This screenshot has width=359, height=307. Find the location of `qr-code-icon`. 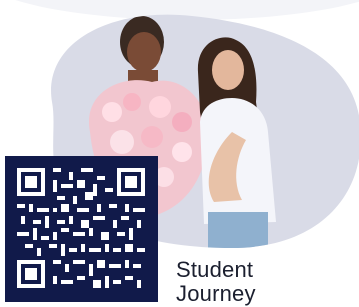

qr-code-icon is located at coordinates (81, 228).